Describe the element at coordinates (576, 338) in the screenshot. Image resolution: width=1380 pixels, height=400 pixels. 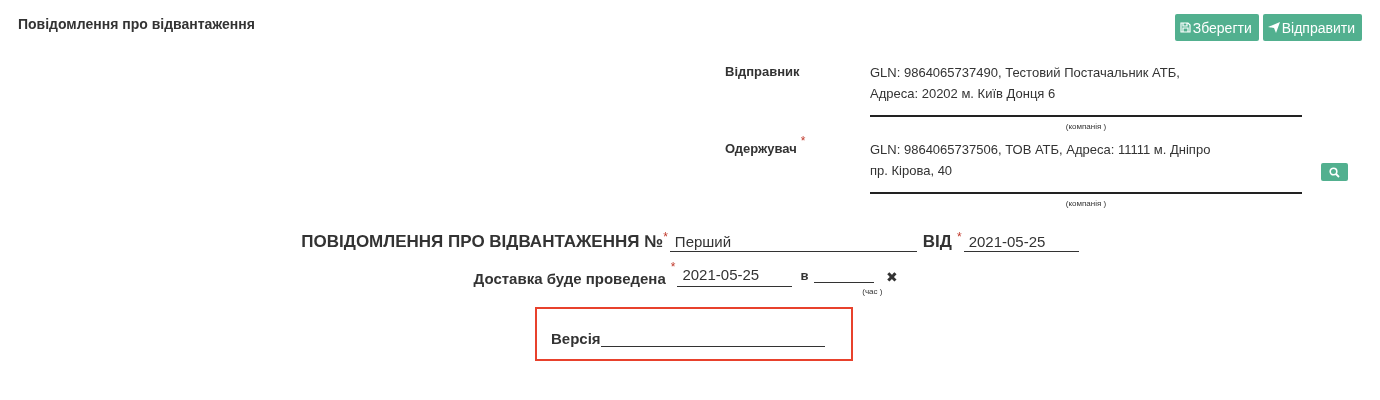
I see `version-label: Версія` at that location.